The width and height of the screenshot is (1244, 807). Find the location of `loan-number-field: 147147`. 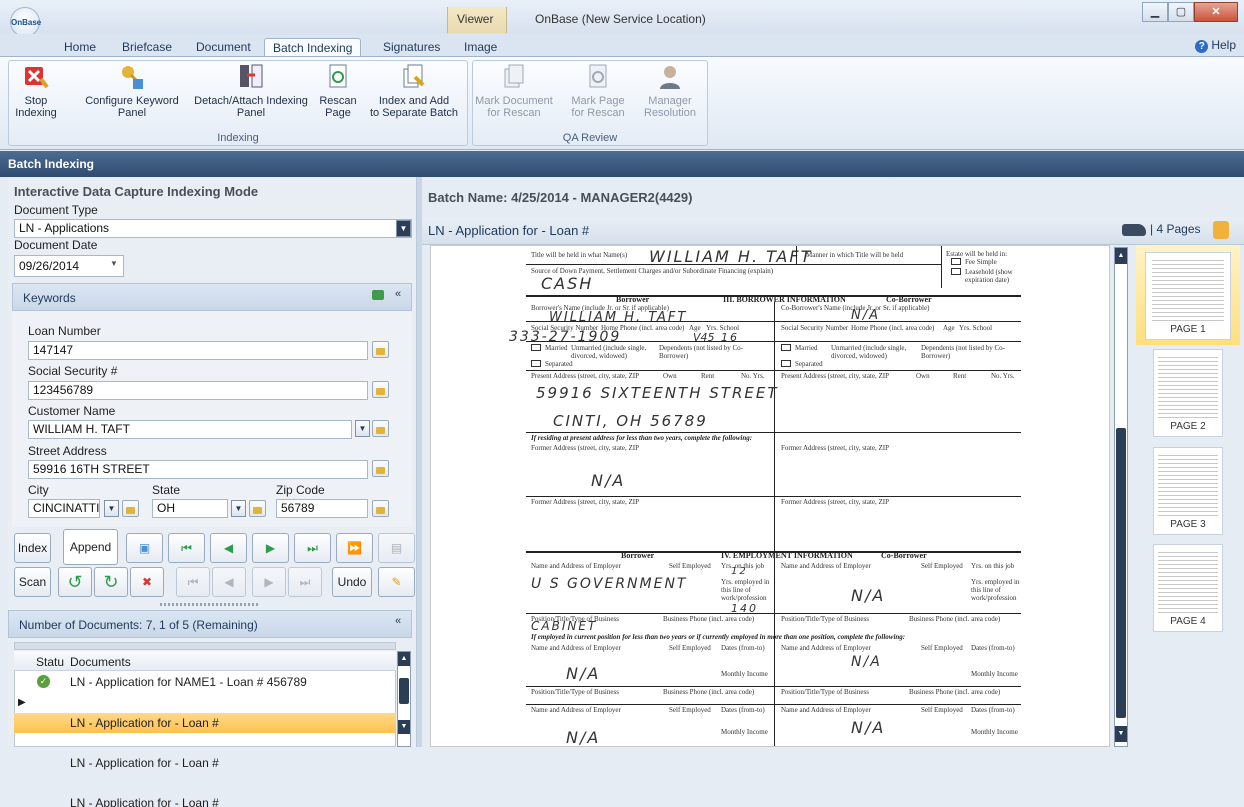

loan-number-field: 147147 is located at coordinates (198, 350).